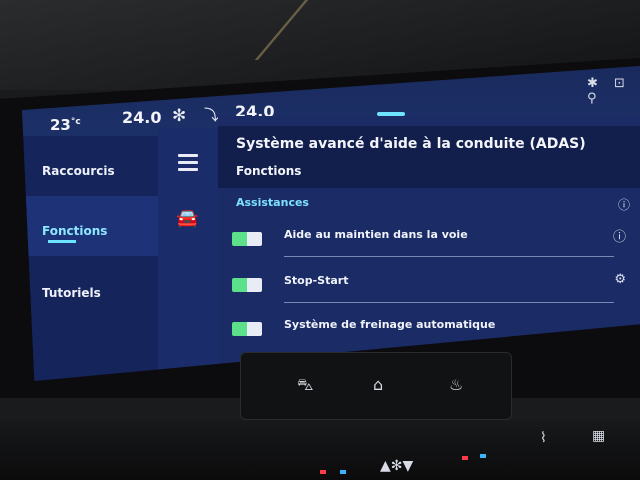 The width and height of the screenshot is (640, 480). Describe the element at coordinates (269, 171) in the screenshot. I see `section-title: Fonctions` at that location.